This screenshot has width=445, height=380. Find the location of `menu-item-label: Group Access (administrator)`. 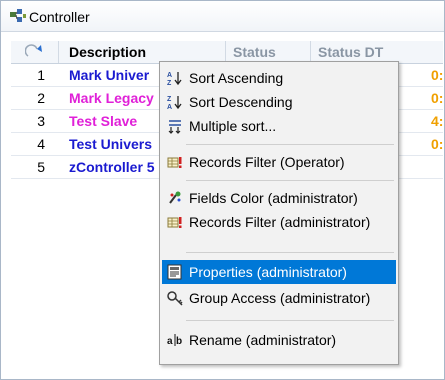

menu-item-label: Group Access (administrator) is located at coordinates (280, 298).